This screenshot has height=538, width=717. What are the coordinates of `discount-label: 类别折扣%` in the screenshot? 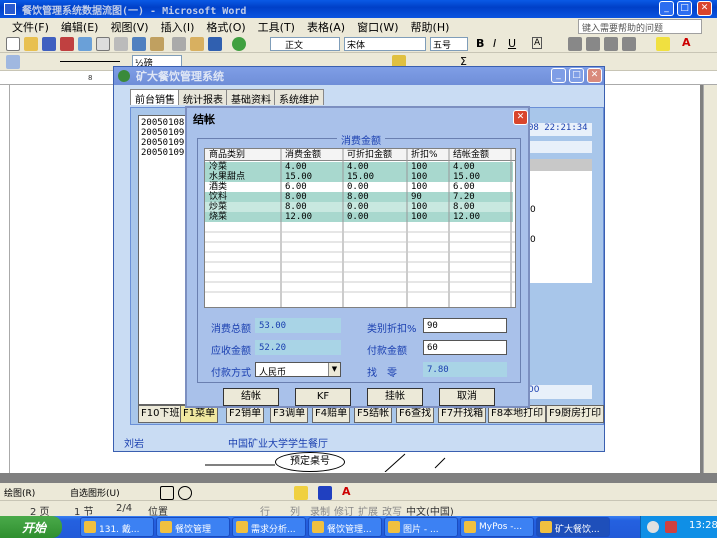 It's located at (392, 329).